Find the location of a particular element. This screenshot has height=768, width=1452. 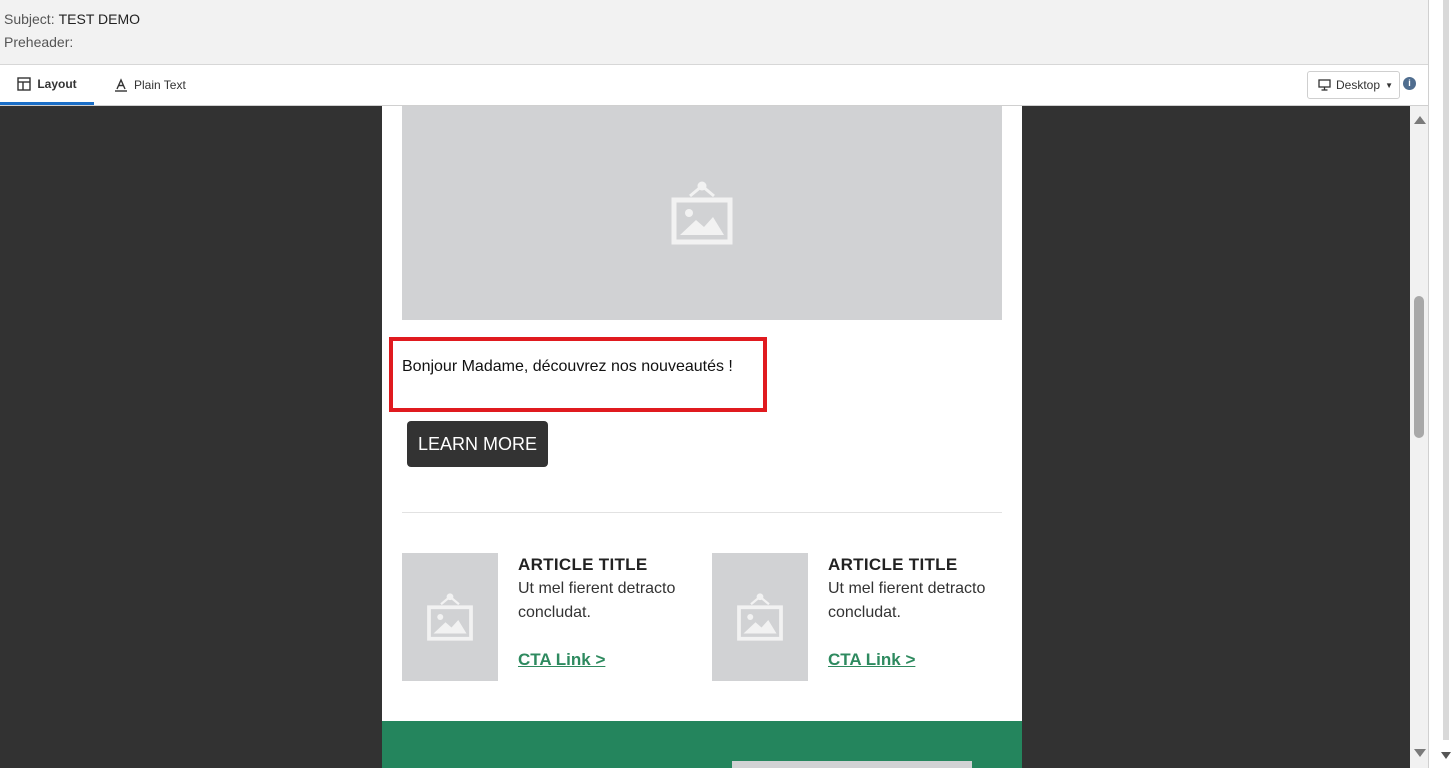

tab-layout-label: Layout is located at coordinates (57, 83).